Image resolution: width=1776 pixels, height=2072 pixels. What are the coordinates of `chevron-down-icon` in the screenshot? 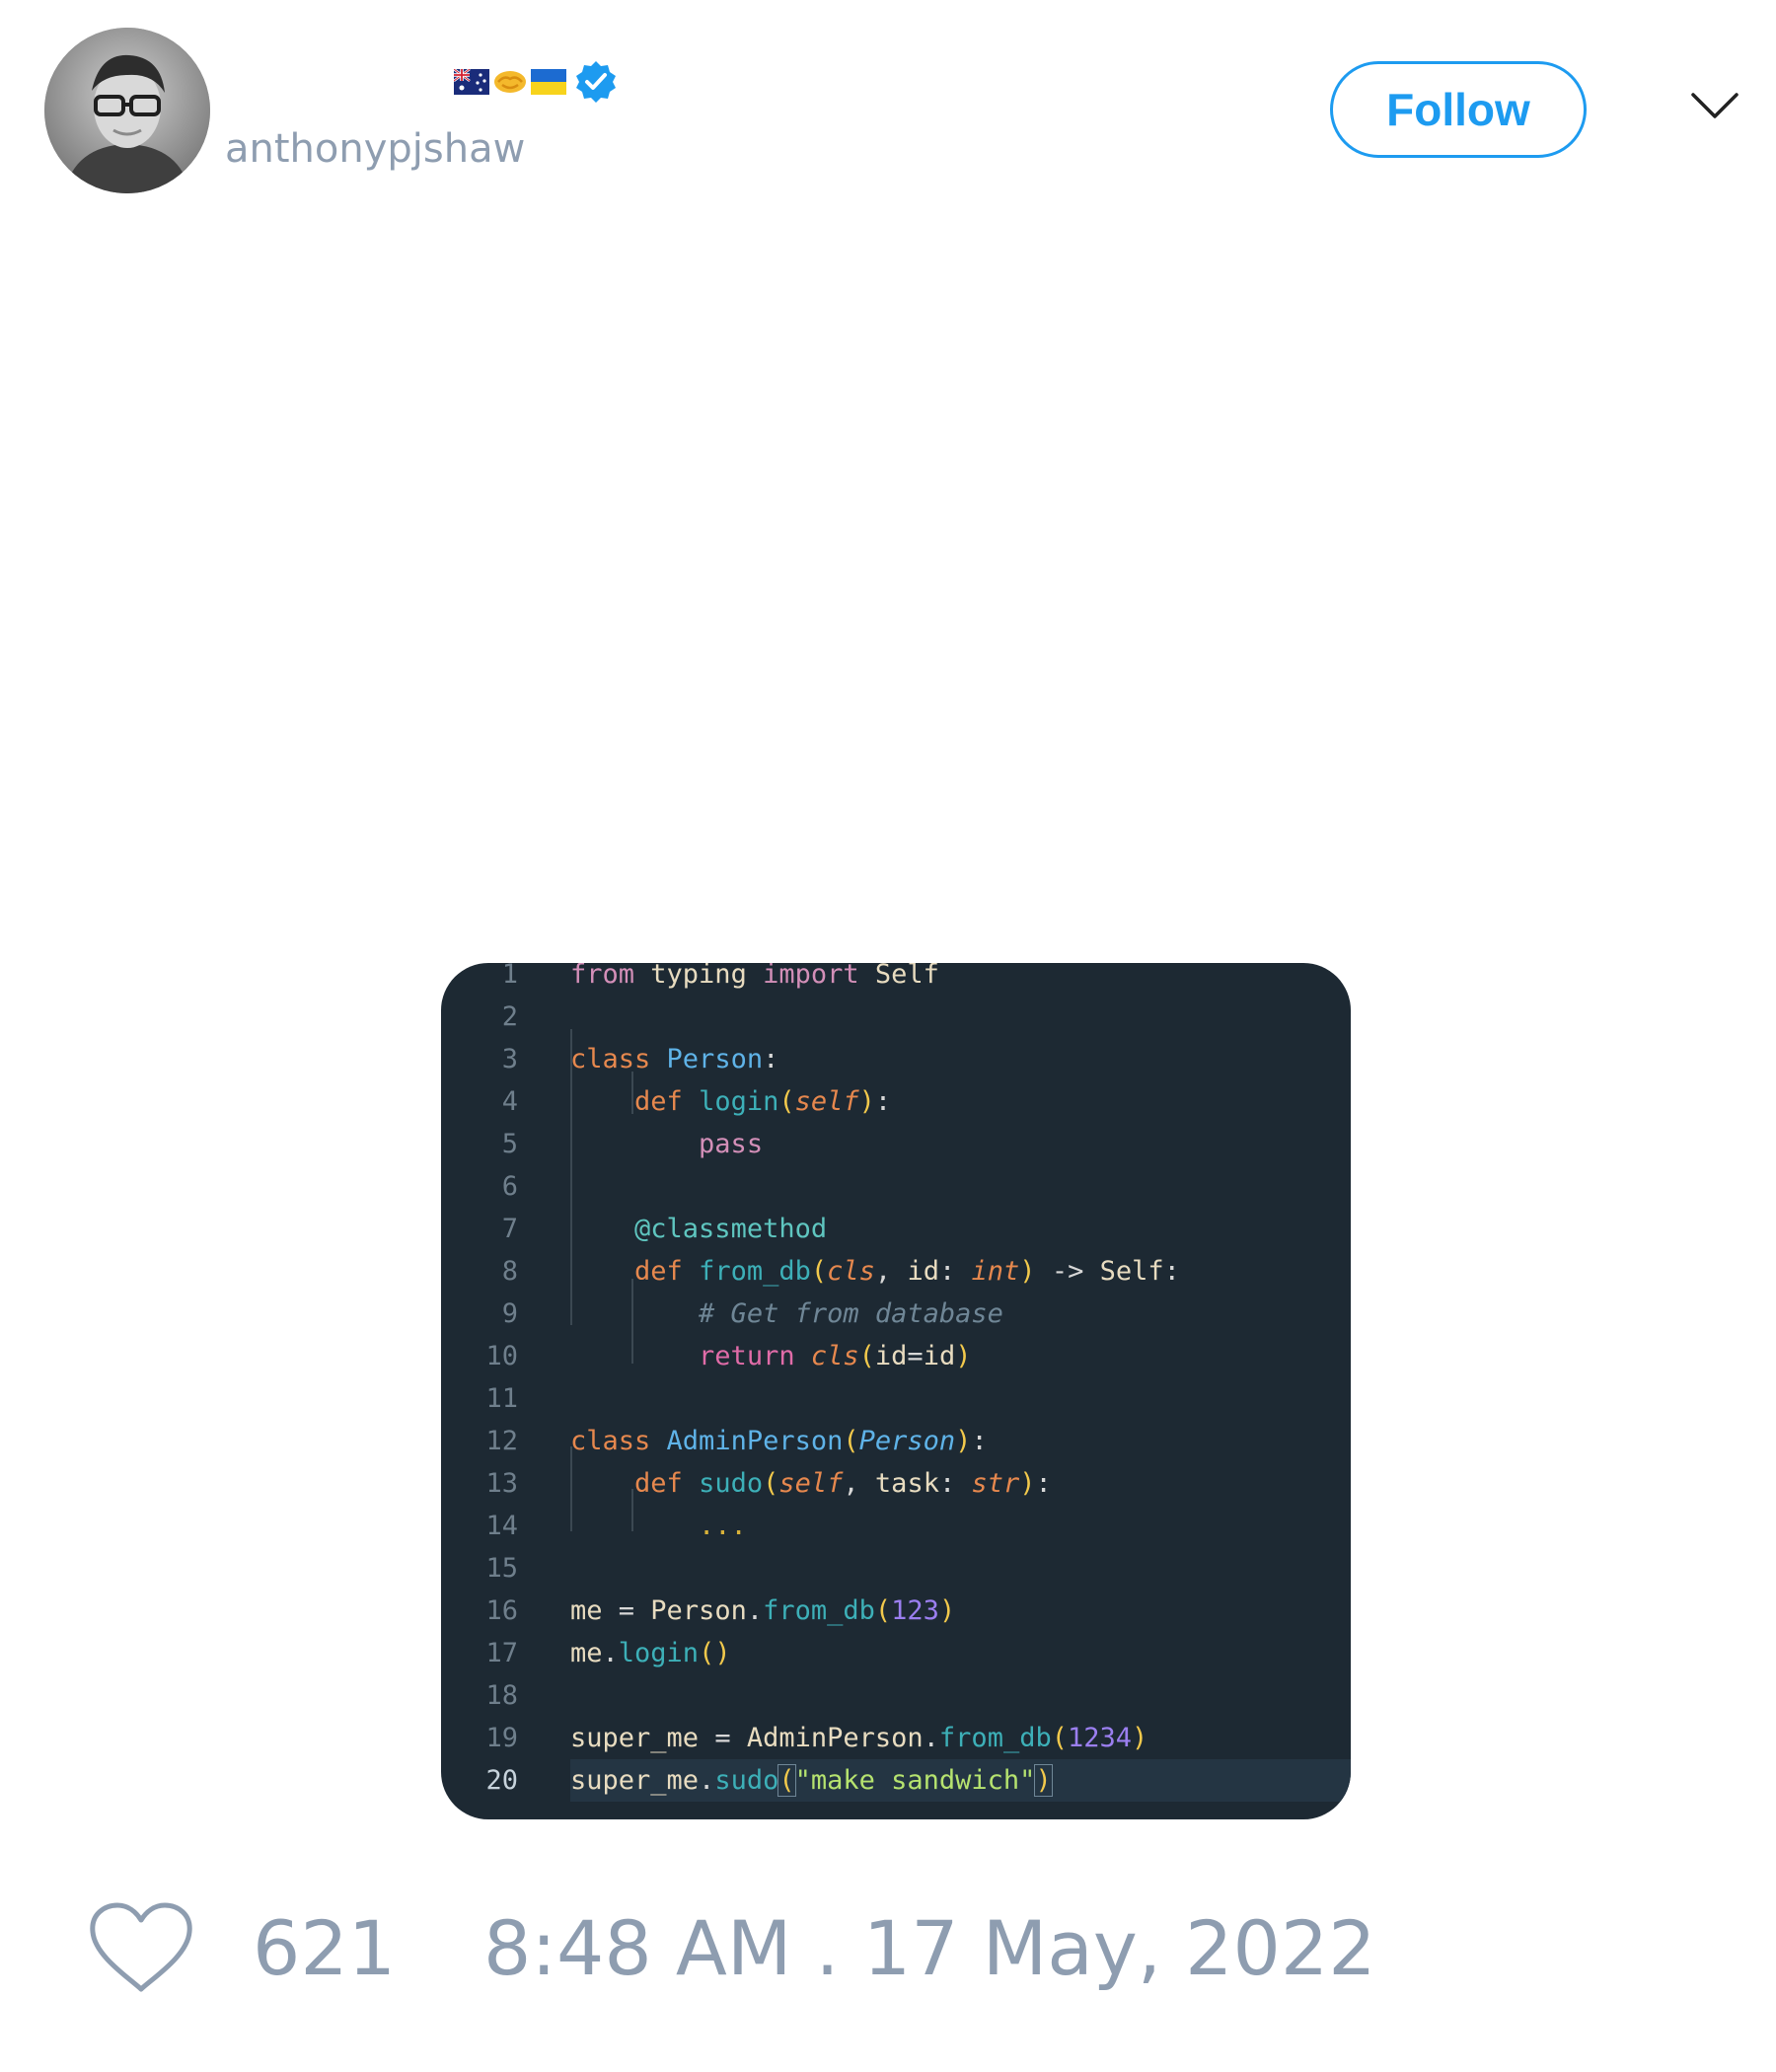 It's located at (1714, 106).